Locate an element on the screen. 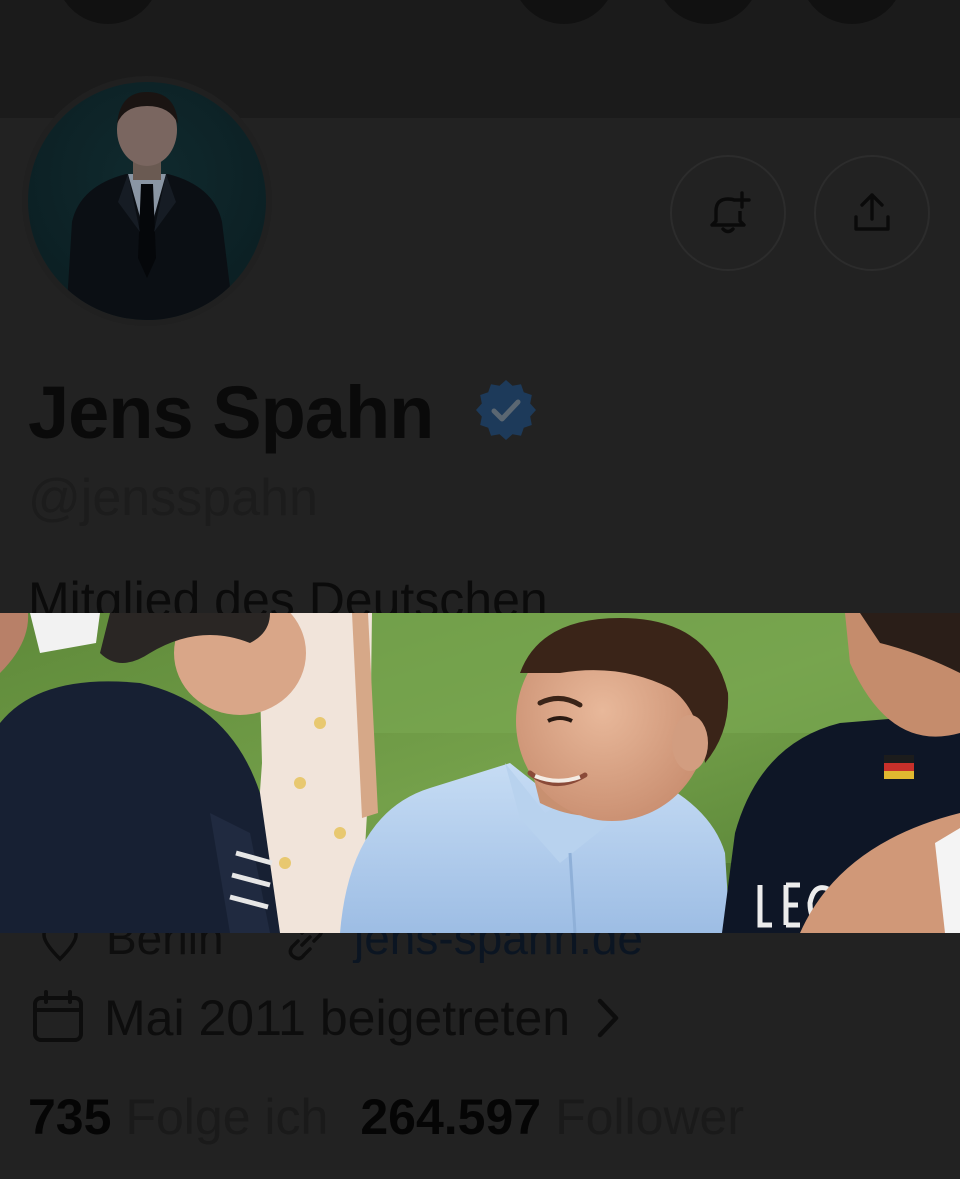 This screenshot has height=1179, width=960. more-button is located at coordinates (708, 12).